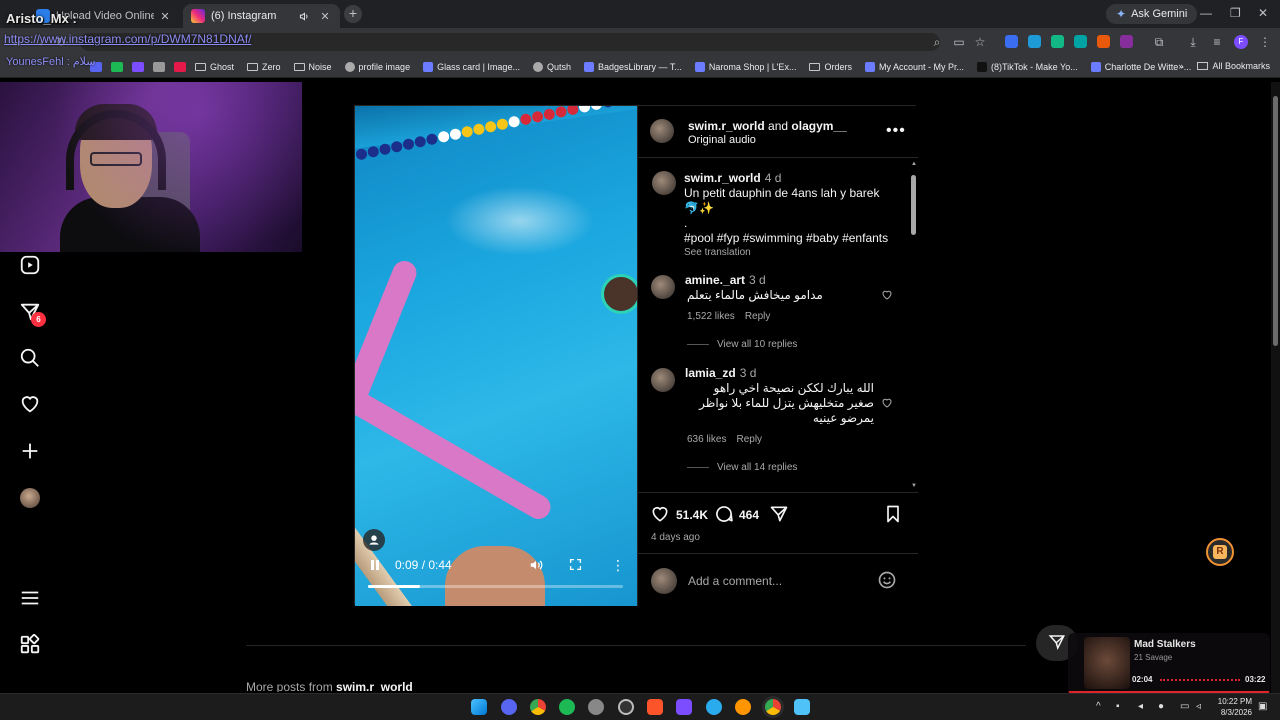  I want to click on author-avatar, so click(662, 131).